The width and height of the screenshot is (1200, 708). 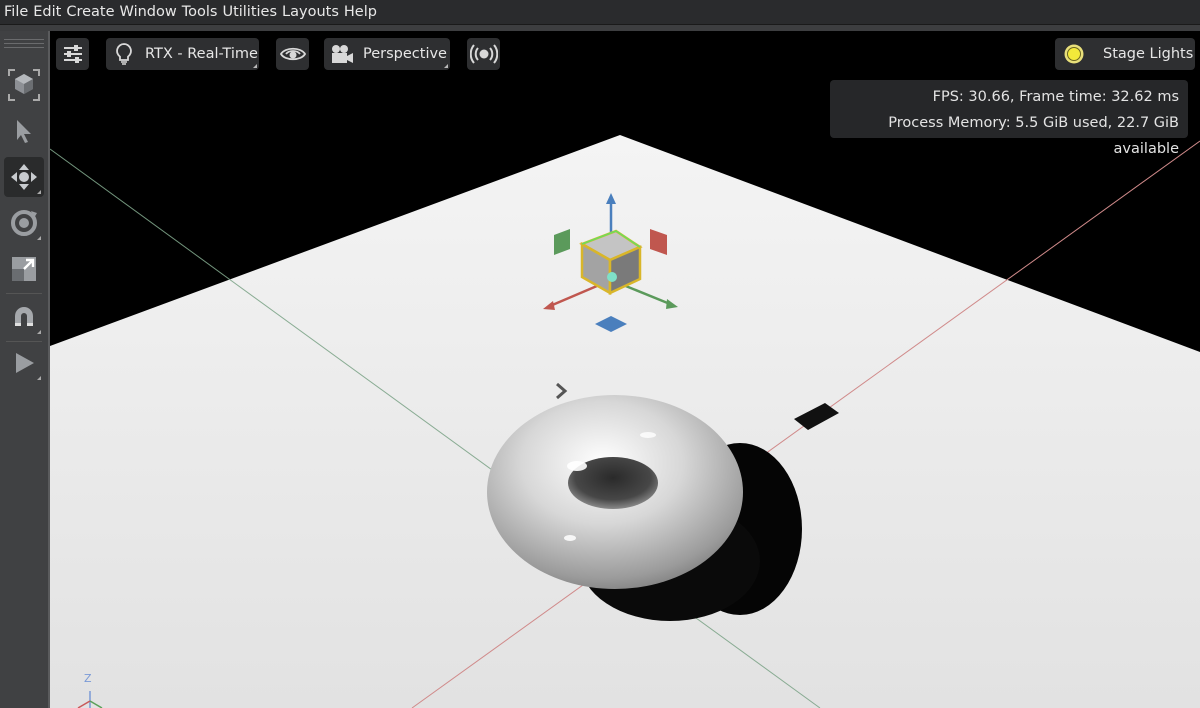 What do you see at coordinates (14, 12) in the screenshot?
I see `menu-file: File` at bounding box center [14, 12].